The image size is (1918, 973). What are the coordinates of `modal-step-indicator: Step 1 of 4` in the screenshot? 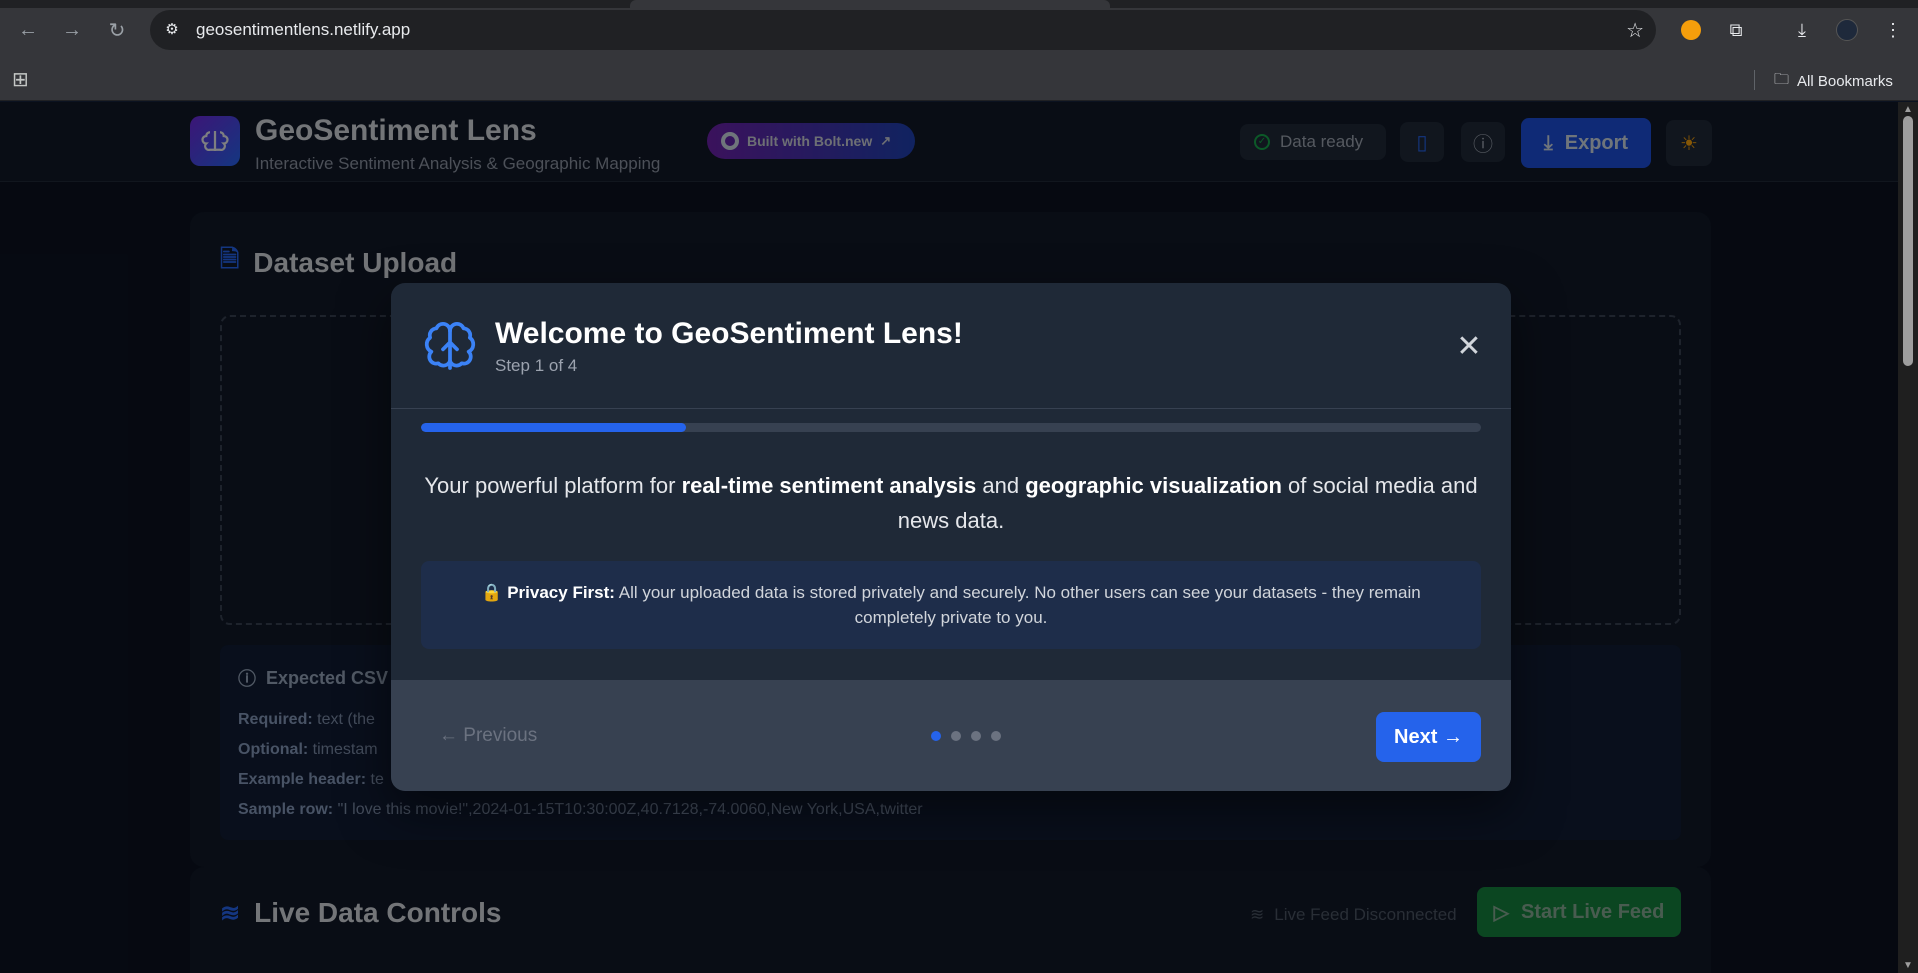 It's located at (536, 365).